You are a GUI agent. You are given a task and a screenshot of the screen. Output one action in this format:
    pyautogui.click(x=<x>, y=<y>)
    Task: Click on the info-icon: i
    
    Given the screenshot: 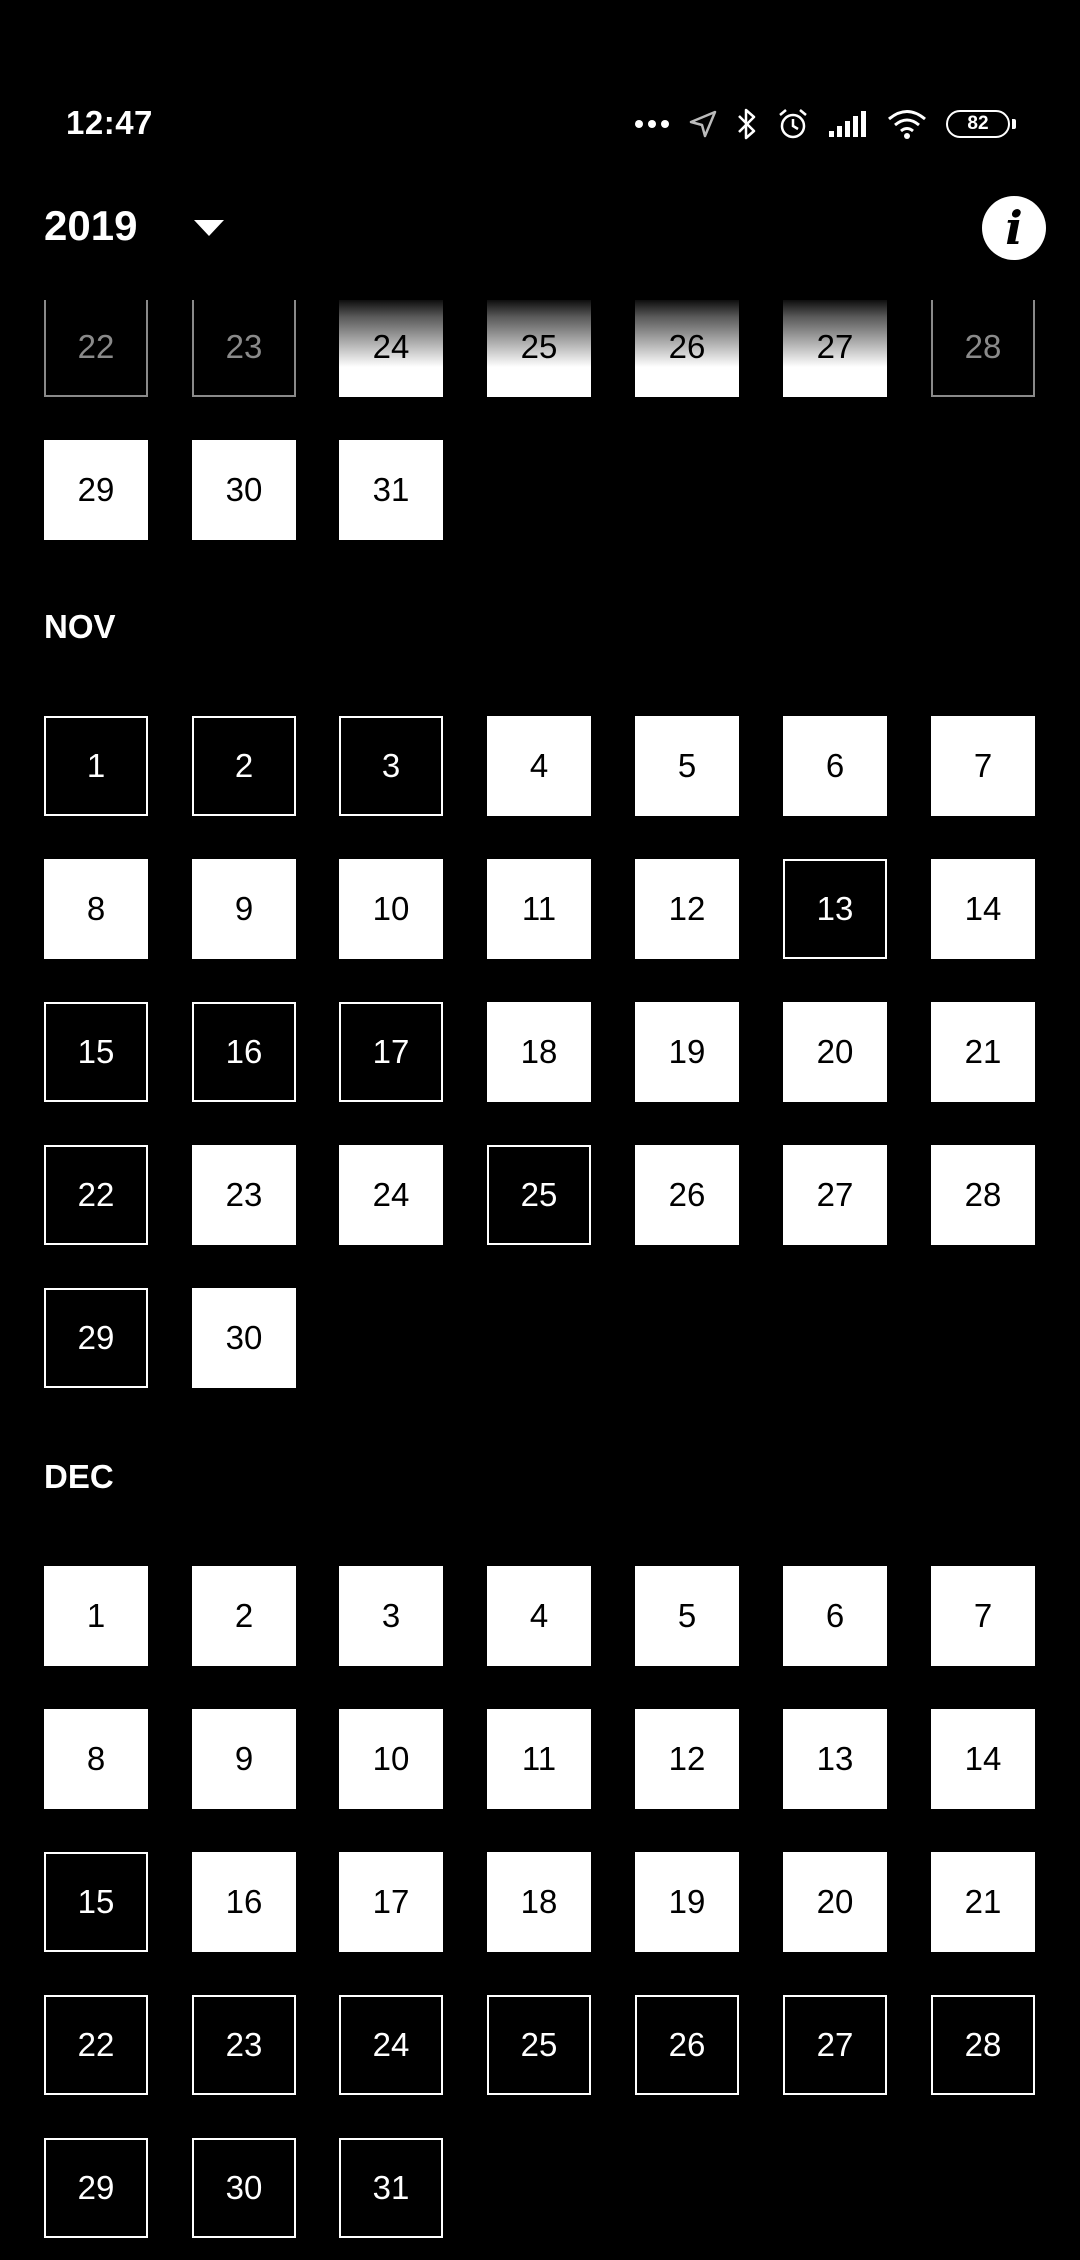 What is the action you would take?
    pyautogui.click(x=1014, y=228)
    